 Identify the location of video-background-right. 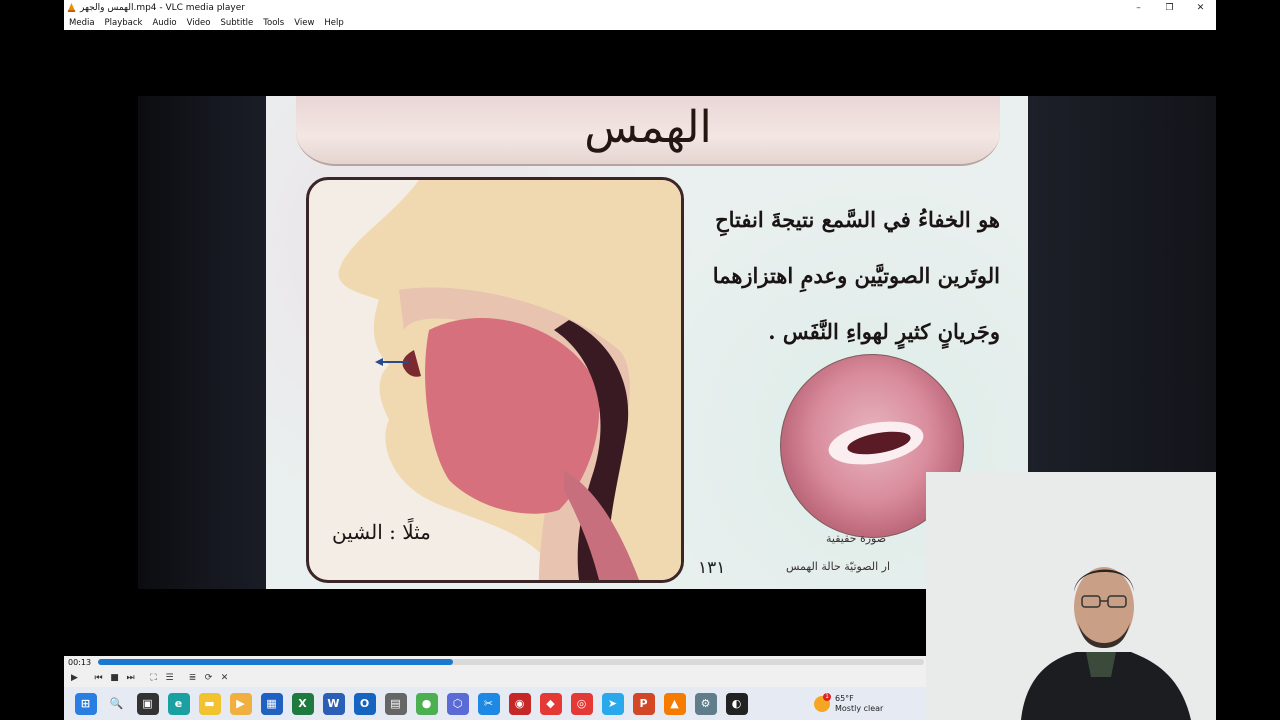
(1122, 299).